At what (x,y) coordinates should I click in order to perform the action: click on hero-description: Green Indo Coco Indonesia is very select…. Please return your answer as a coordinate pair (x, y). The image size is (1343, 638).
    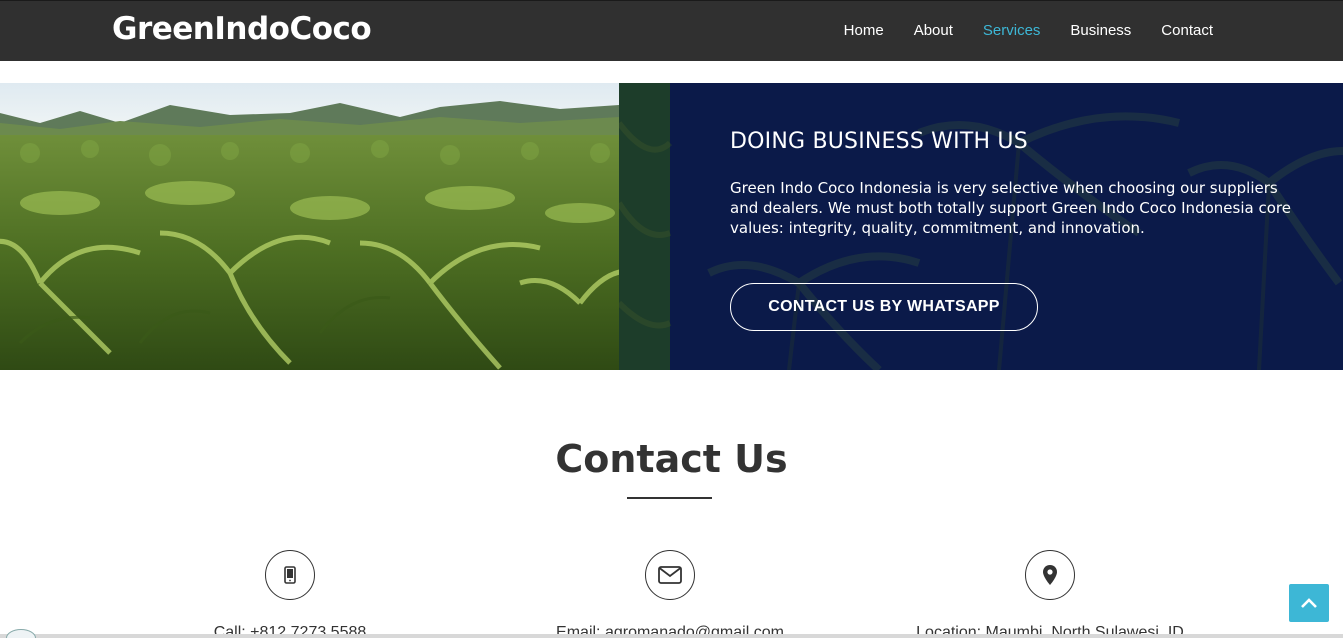
    Looking at the image, I should click on (1010, 208).